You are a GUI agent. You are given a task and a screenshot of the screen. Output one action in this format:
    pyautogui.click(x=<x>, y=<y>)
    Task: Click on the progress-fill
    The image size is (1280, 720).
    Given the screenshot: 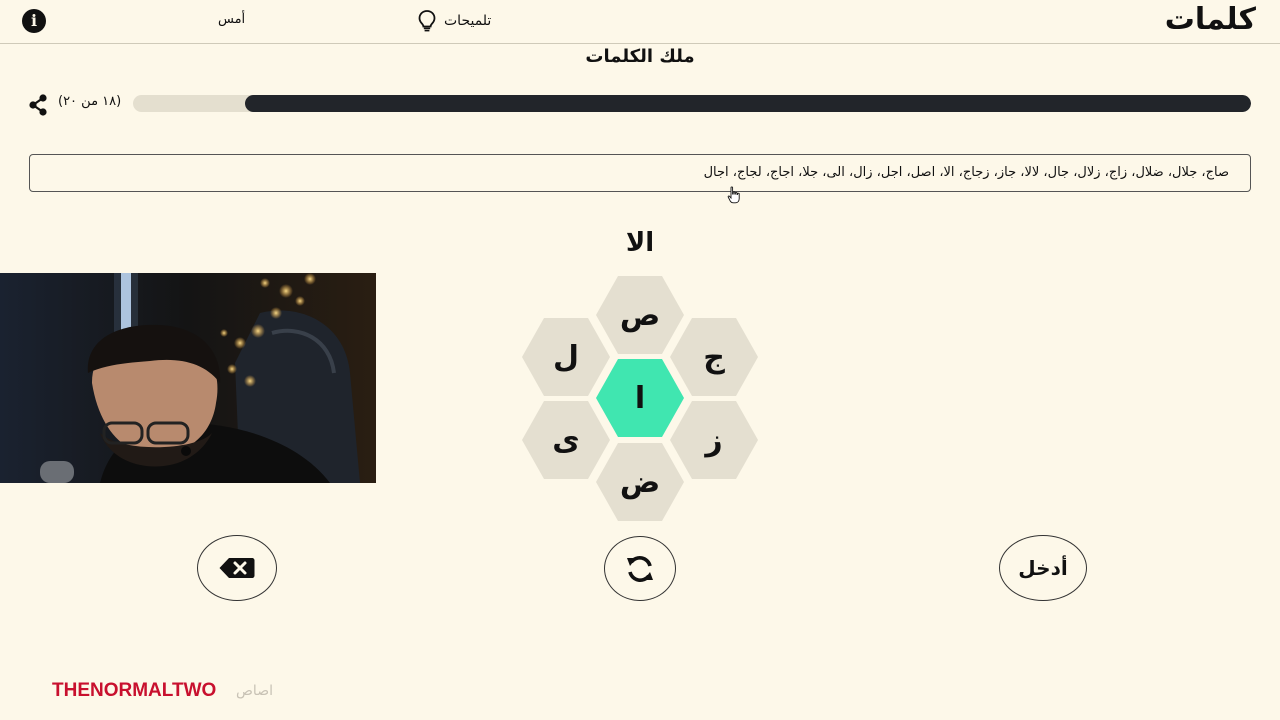 What is the action you would take?
    pyautogui.click(x=747, y=103)
    